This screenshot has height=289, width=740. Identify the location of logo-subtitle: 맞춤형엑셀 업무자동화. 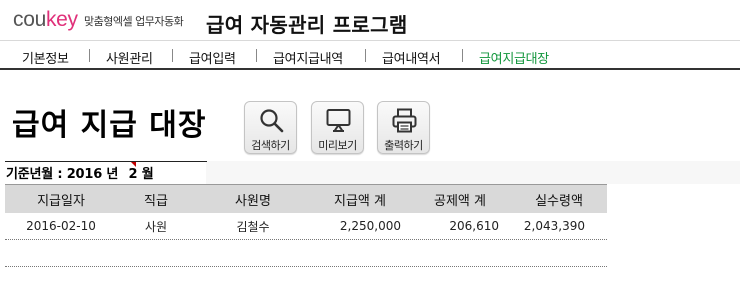
(134, 21).